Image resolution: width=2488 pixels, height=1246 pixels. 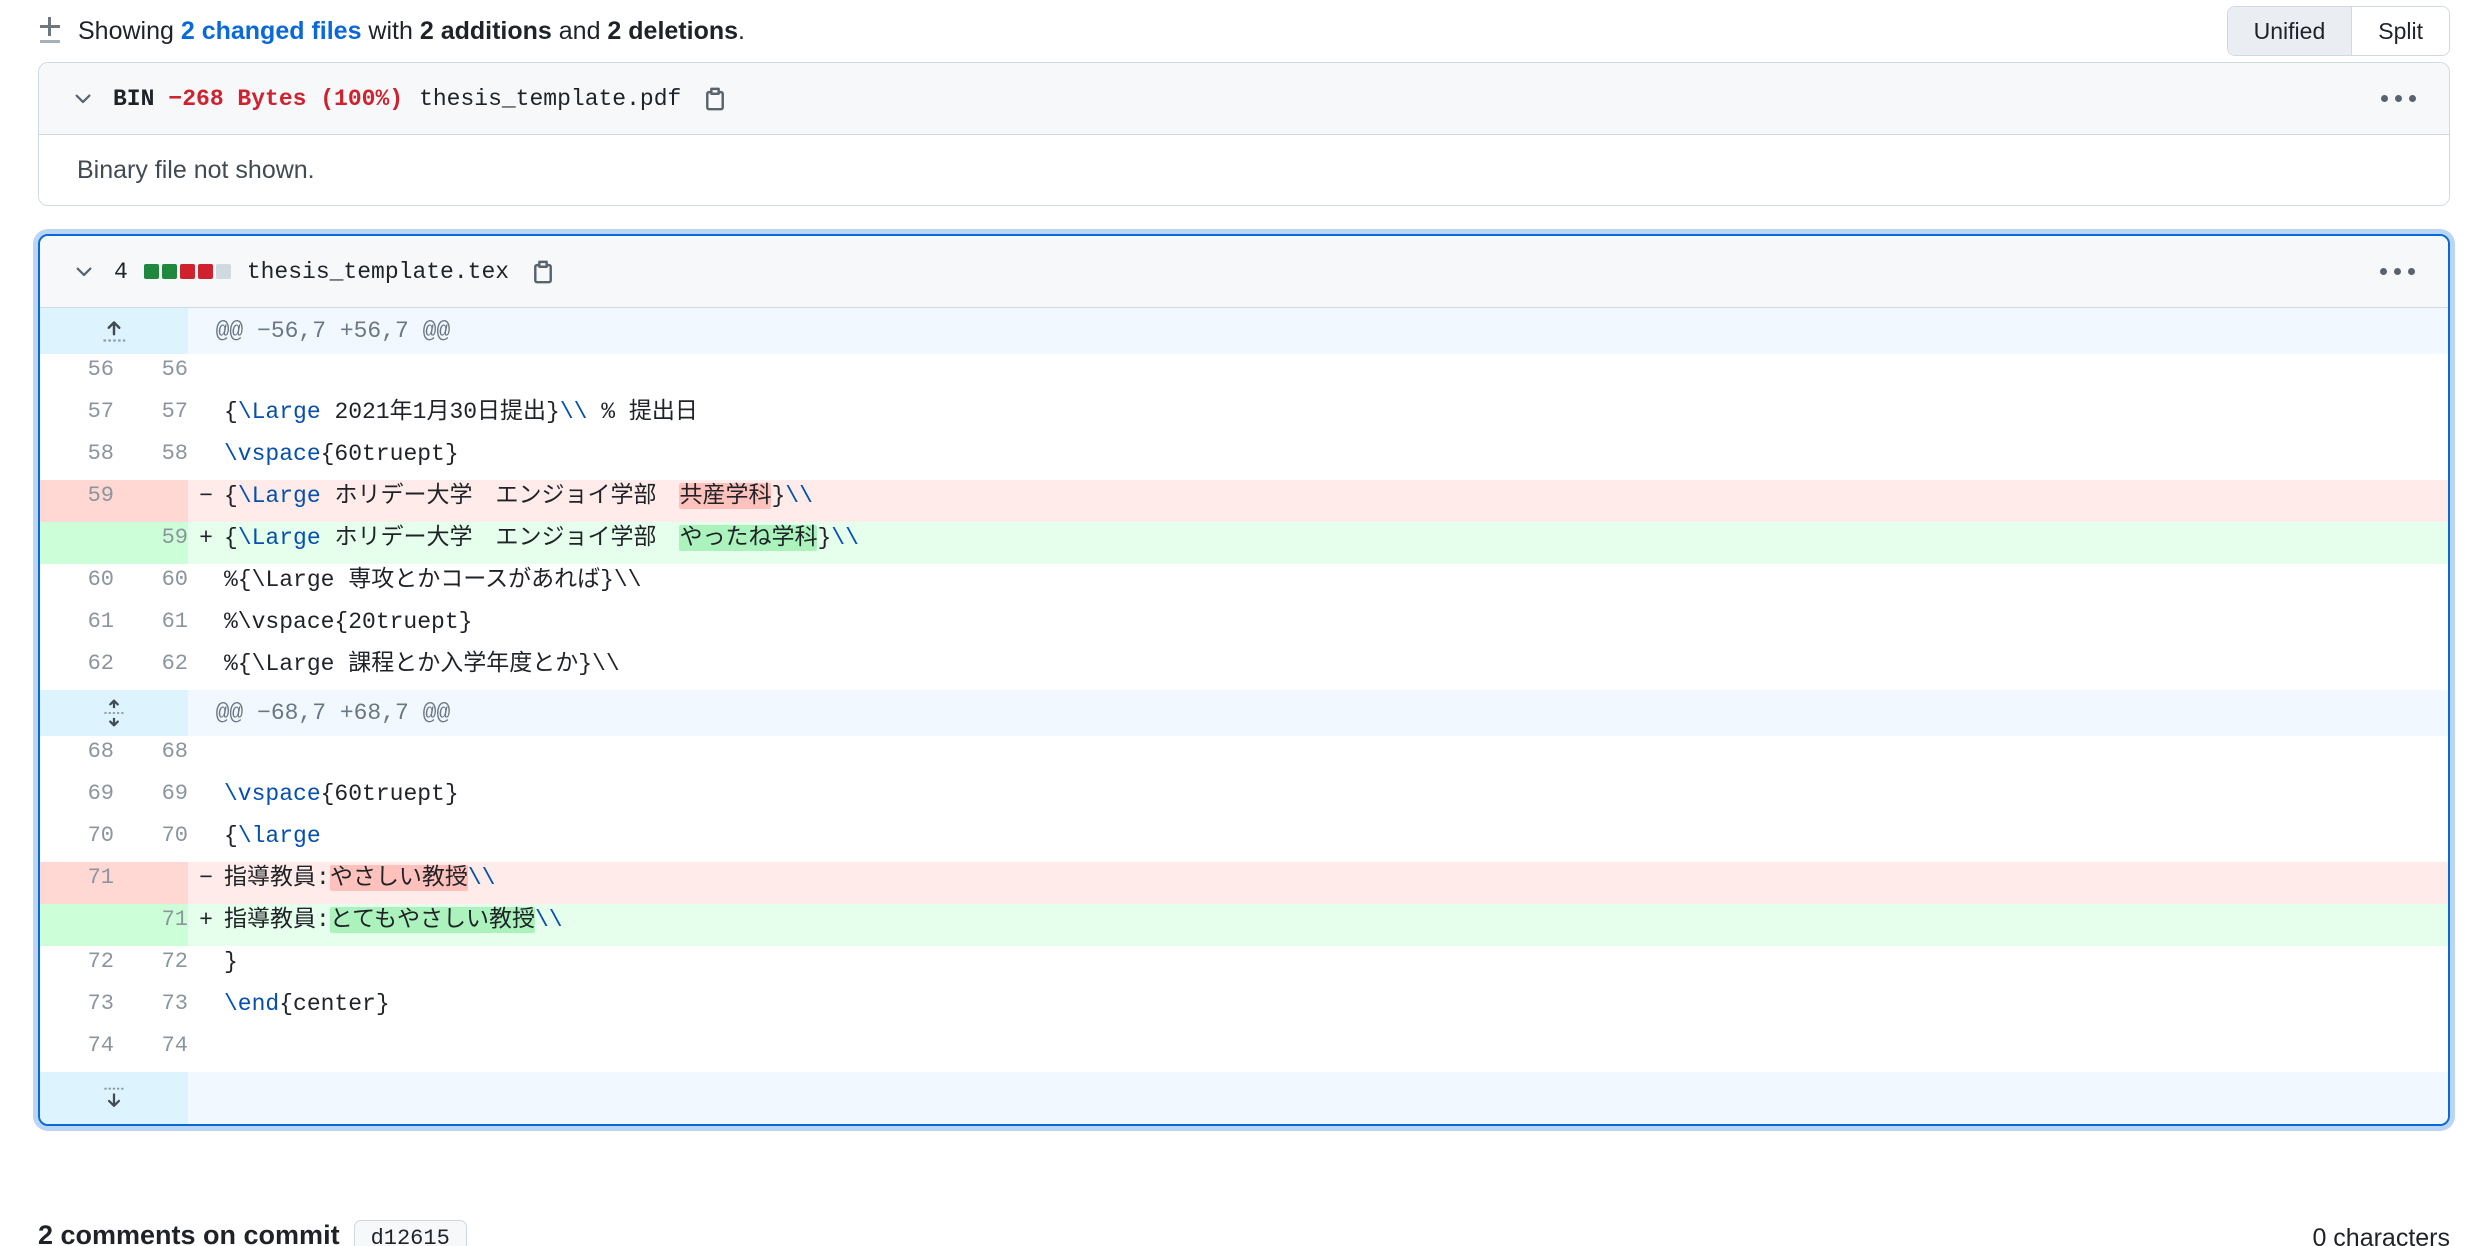 What do you see at coordinates (2398, 99) in the screenshot?
I see `file-options-kebab-icon-pdf` at bounding box center [2398, 99].